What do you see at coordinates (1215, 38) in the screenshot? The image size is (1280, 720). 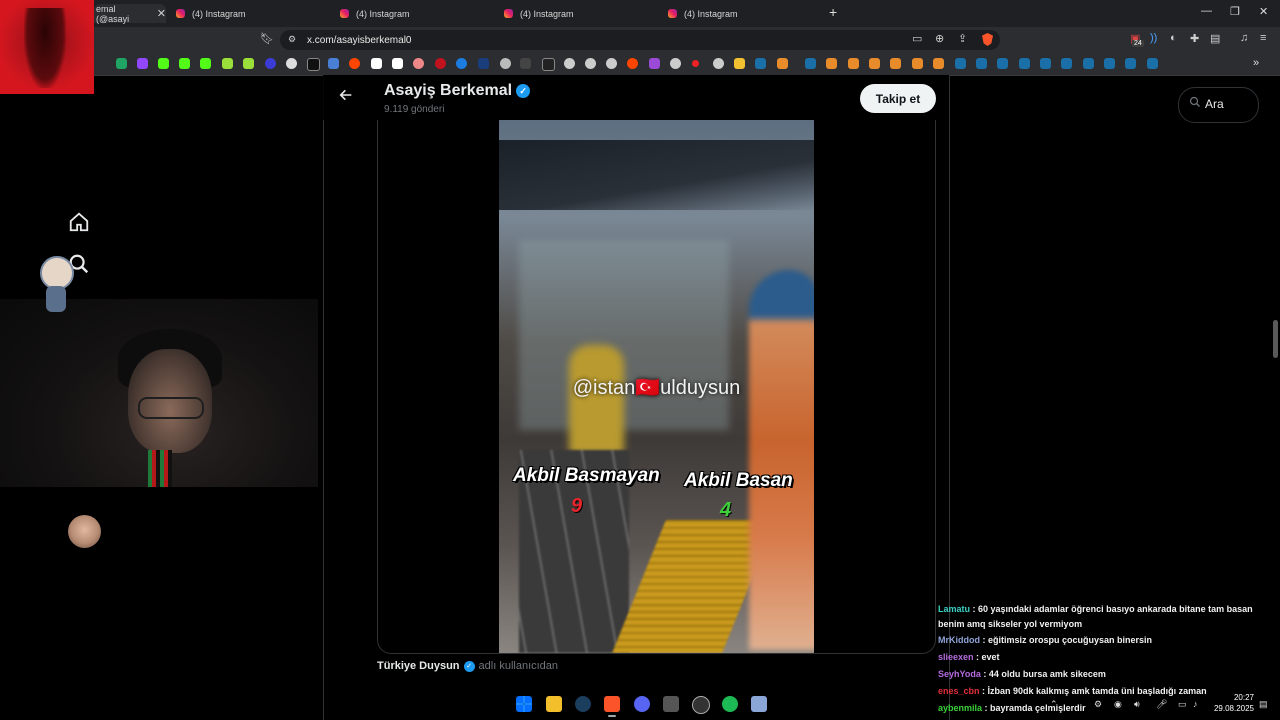 I see `sidebar-icon: ▤` at bounding box center [1215, 38].